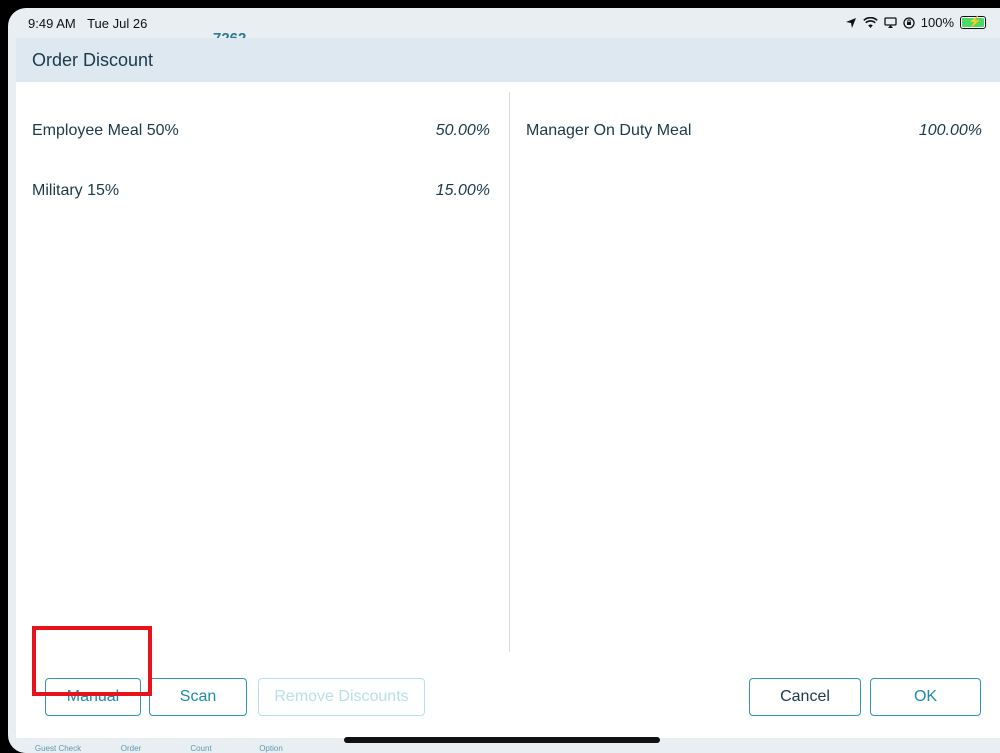 The image size is (1000, 753). I want to click on tab-count: Count, so click(201, 748).